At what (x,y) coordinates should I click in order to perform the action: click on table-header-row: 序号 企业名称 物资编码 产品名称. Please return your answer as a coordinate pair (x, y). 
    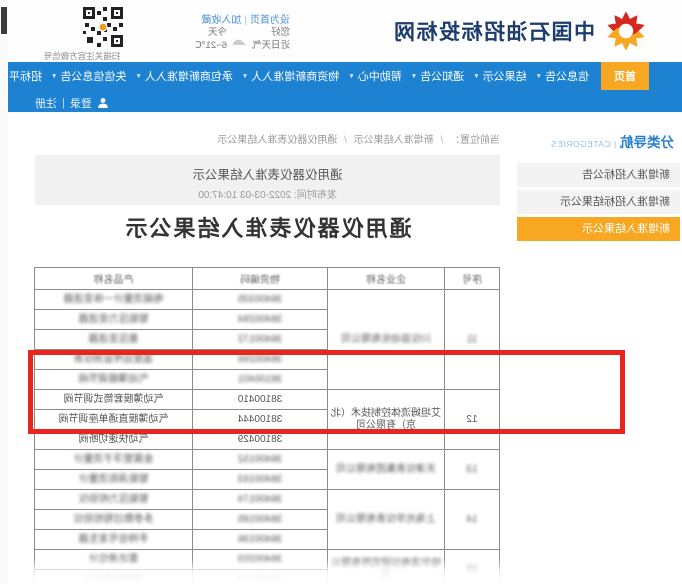
    Looking at the image, I should click on (267, 278).